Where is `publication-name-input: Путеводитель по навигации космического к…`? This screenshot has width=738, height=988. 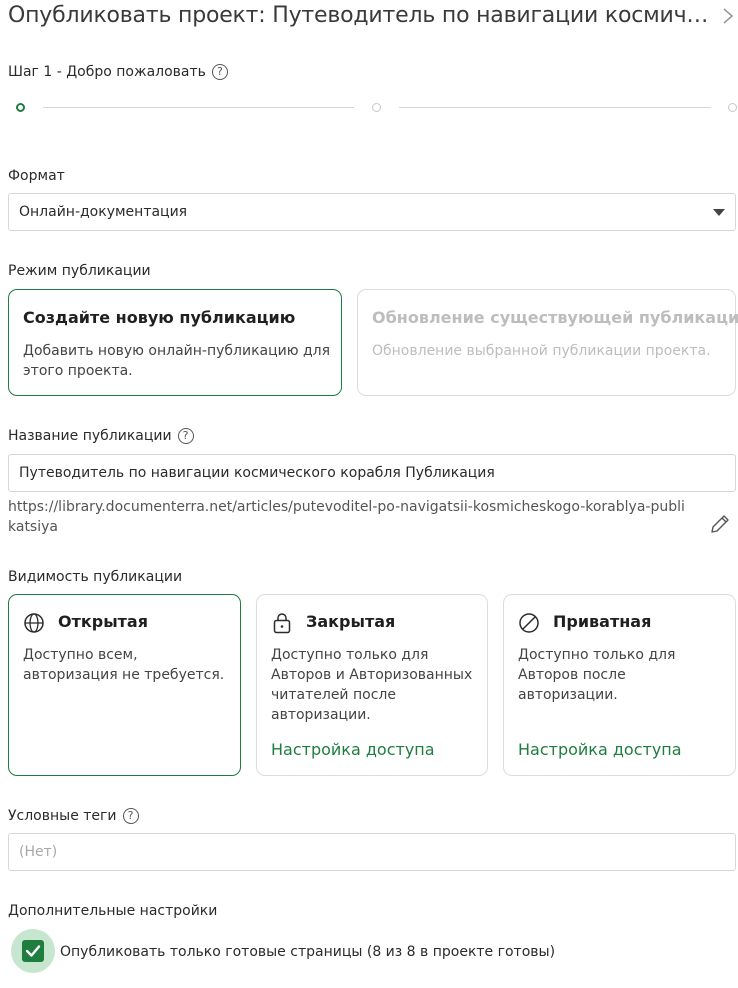
publication-name-input: Путеводитель по навигации космического к… is located at coordinates (372, 473).